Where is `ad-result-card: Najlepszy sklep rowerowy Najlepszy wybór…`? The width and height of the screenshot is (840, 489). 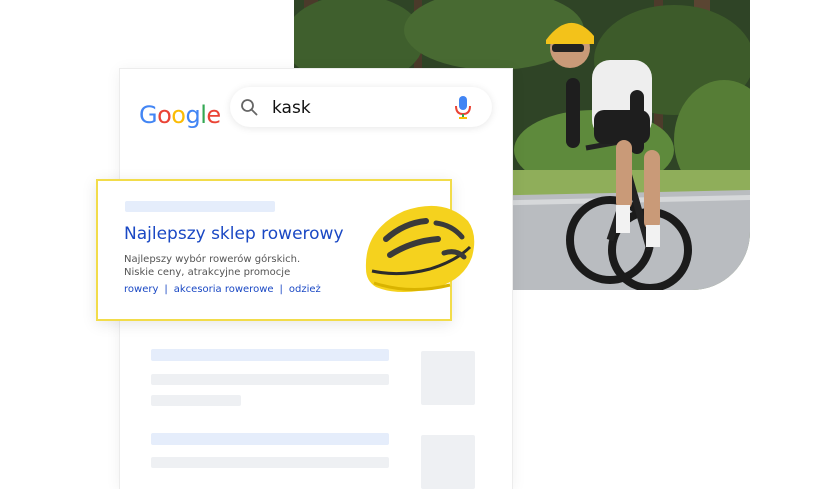
ad-result-card: Najlepszy sklep rowerowy Najlepszy wybór… is located at coordinates (285, 250).